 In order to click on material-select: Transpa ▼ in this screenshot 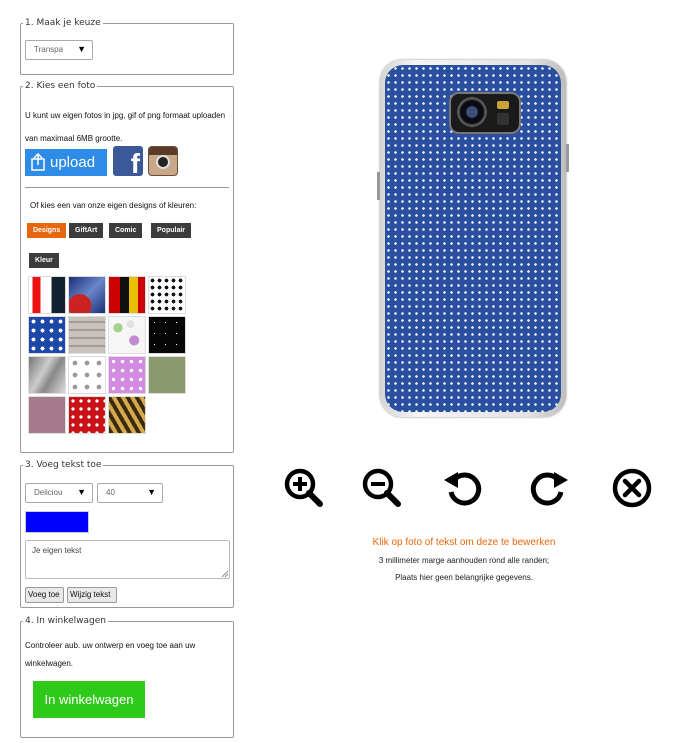, I will do `click(59, 50)`.